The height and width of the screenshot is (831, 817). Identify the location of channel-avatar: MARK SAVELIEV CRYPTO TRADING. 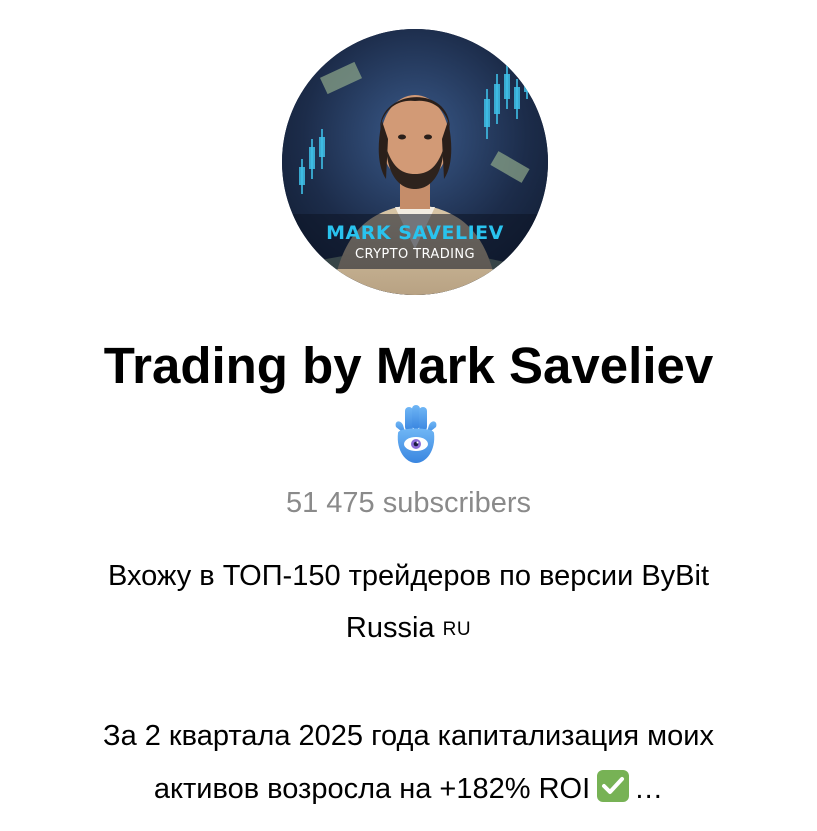
(415, 162).